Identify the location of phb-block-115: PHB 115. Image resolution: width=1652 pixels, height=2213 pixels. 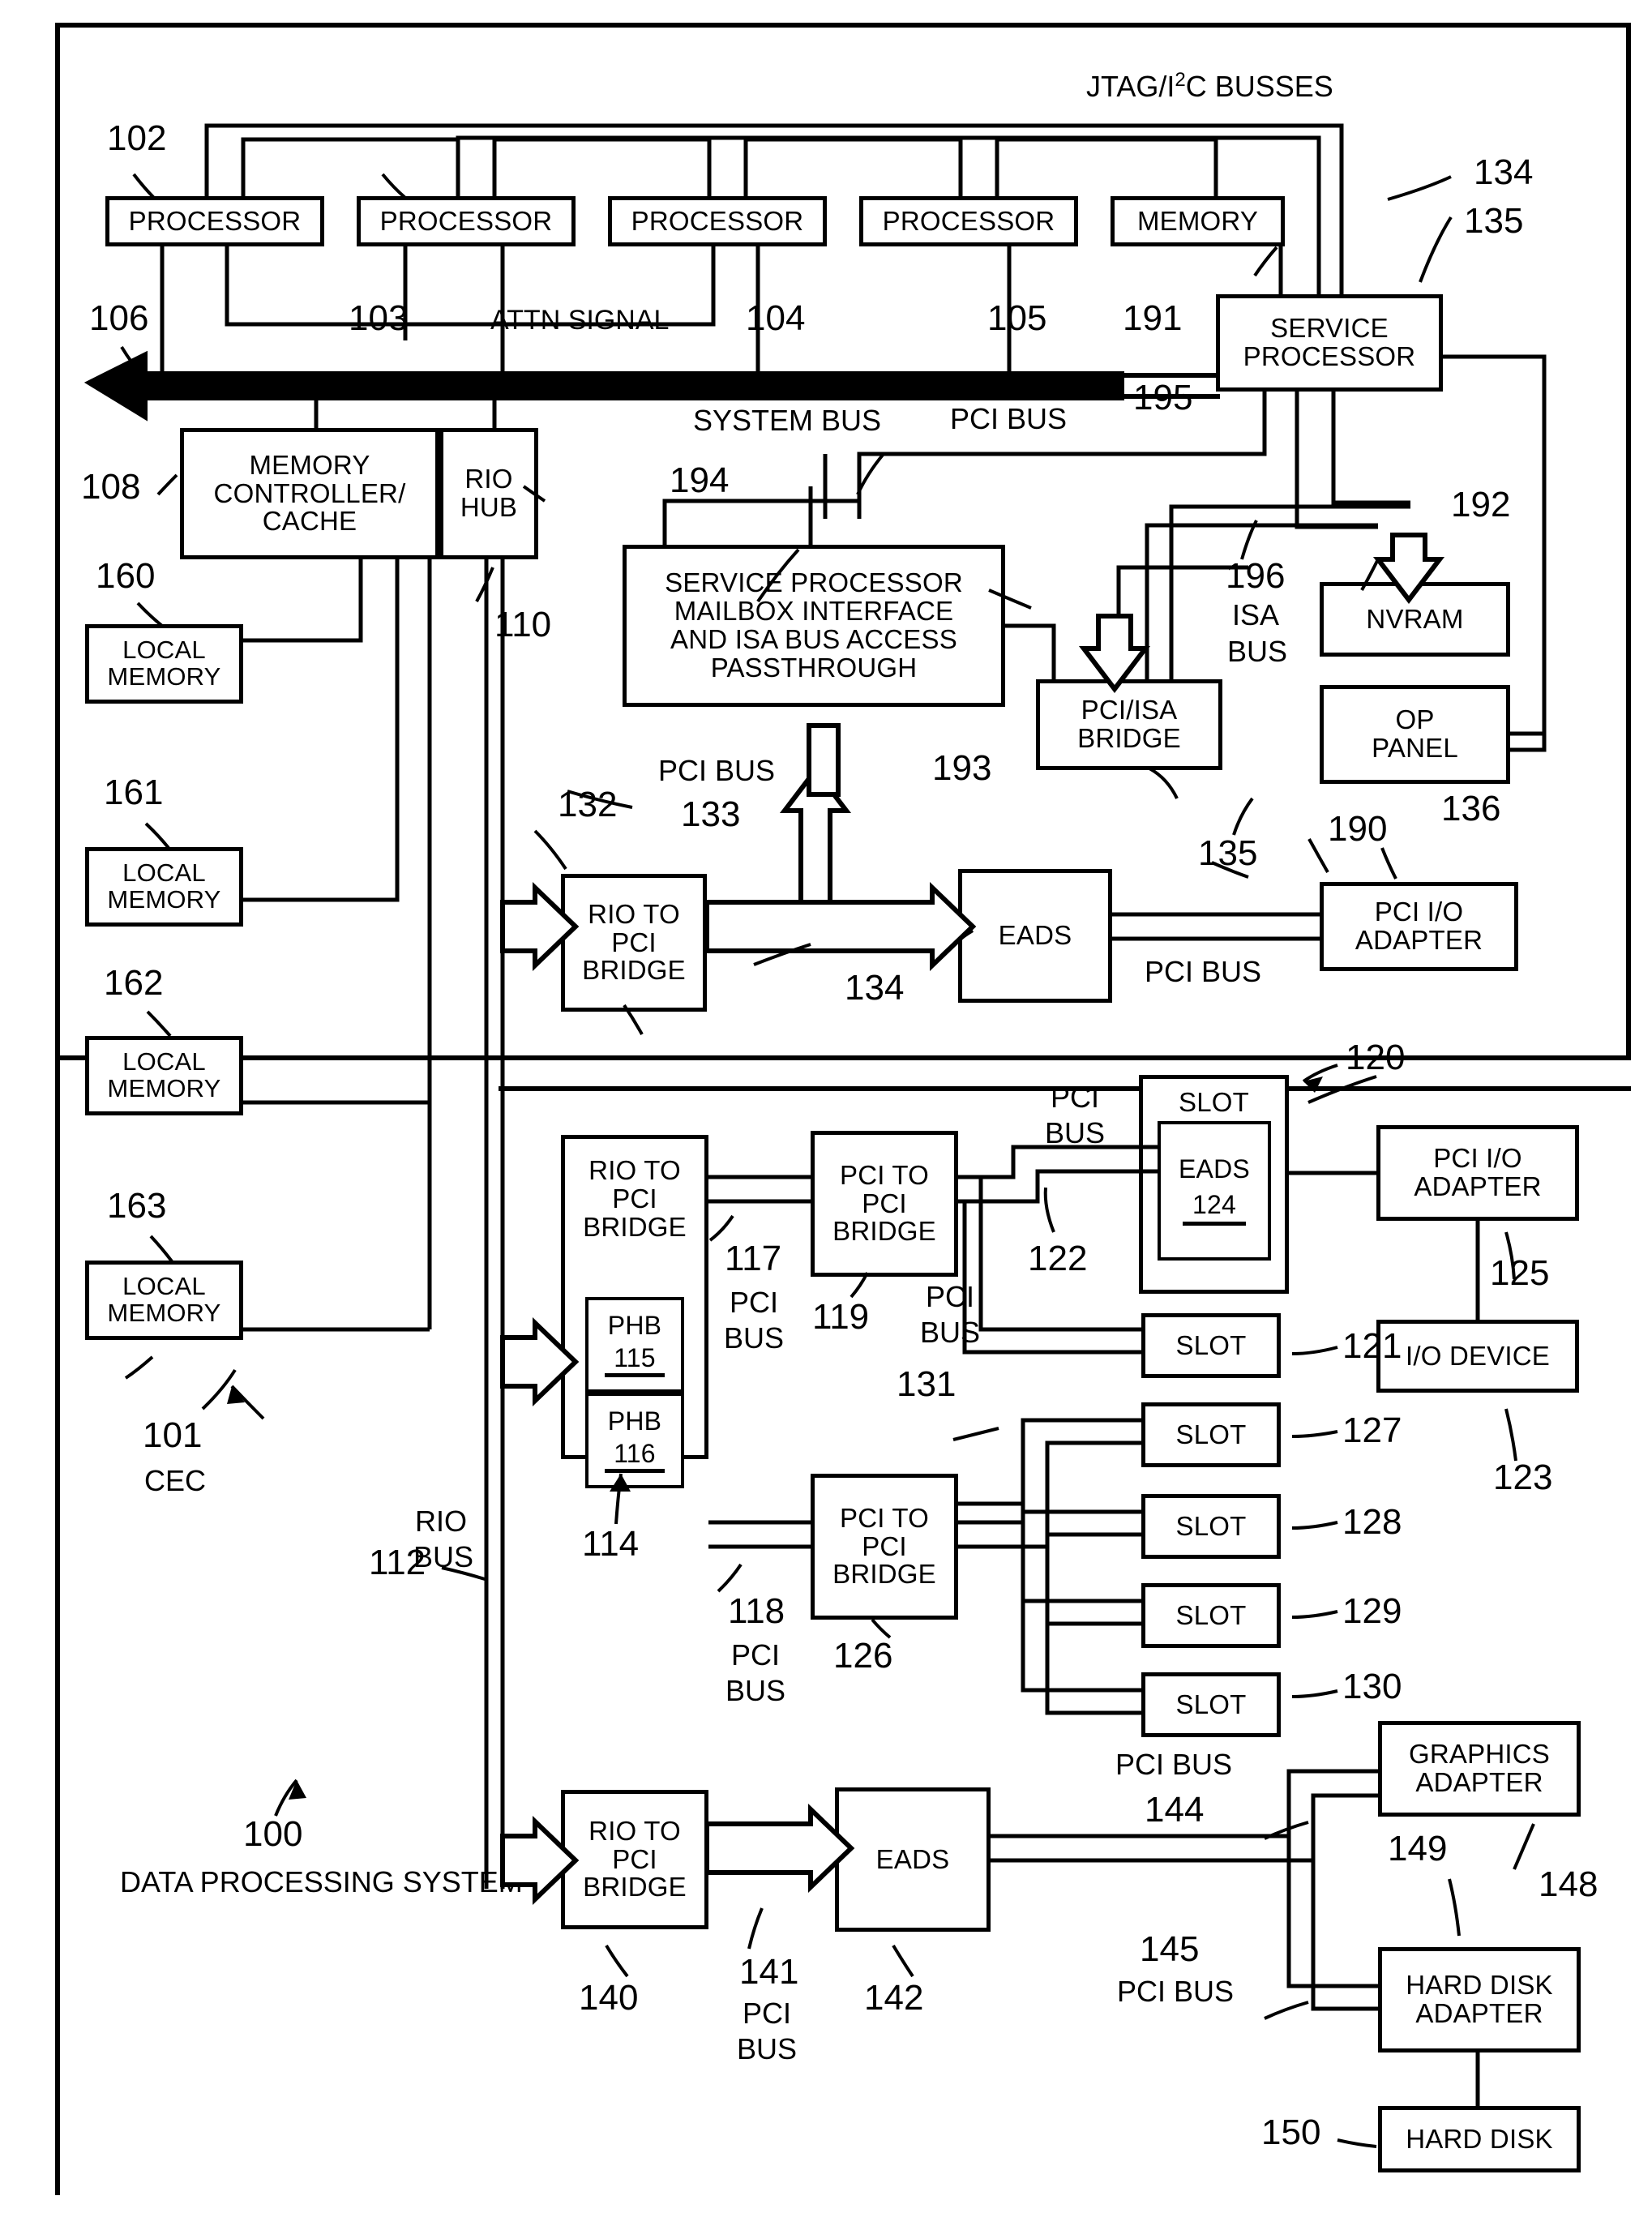
(635, 1345).